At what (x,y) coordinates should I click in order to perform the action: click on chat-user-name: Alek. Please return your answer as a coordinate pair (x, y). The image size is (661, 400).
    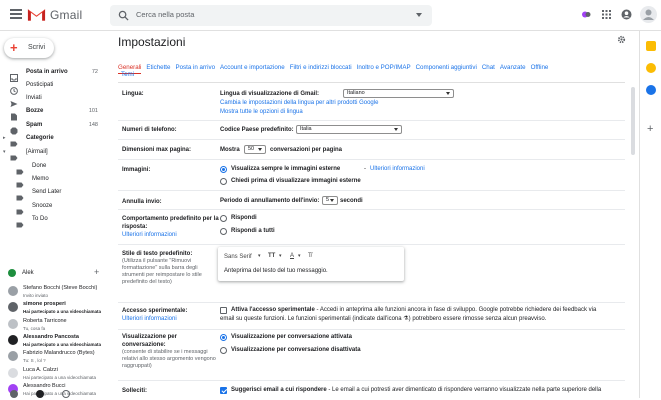
    Looking at the image, I should click on (28, 273).